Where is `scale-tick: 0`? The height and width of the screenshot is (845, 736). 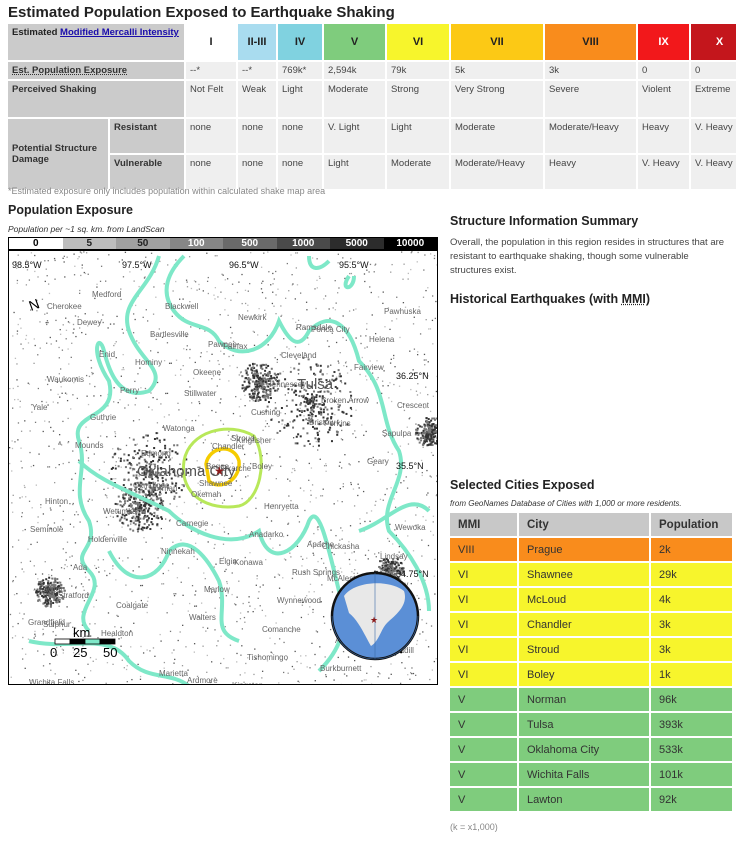
scale-tick: 0 is located at coordinates (53, 652).